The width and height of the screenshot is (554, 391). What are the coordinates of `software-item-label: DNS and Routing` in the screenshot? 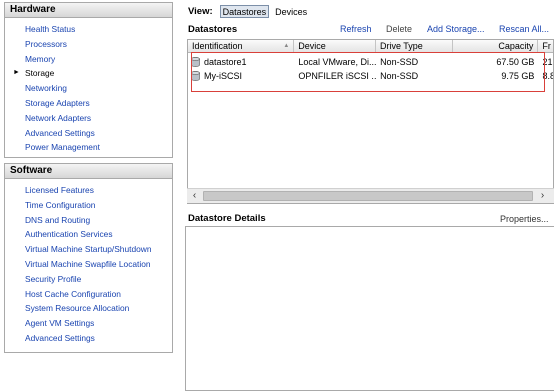 It's located at (57, 220).